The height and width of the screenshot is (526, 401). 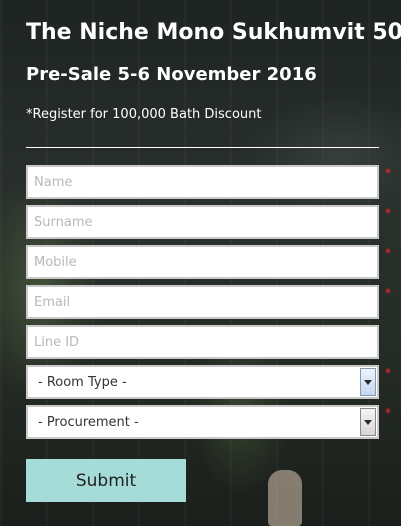 I want to click on surname-required-marker: *, so click(x=388, y=213).